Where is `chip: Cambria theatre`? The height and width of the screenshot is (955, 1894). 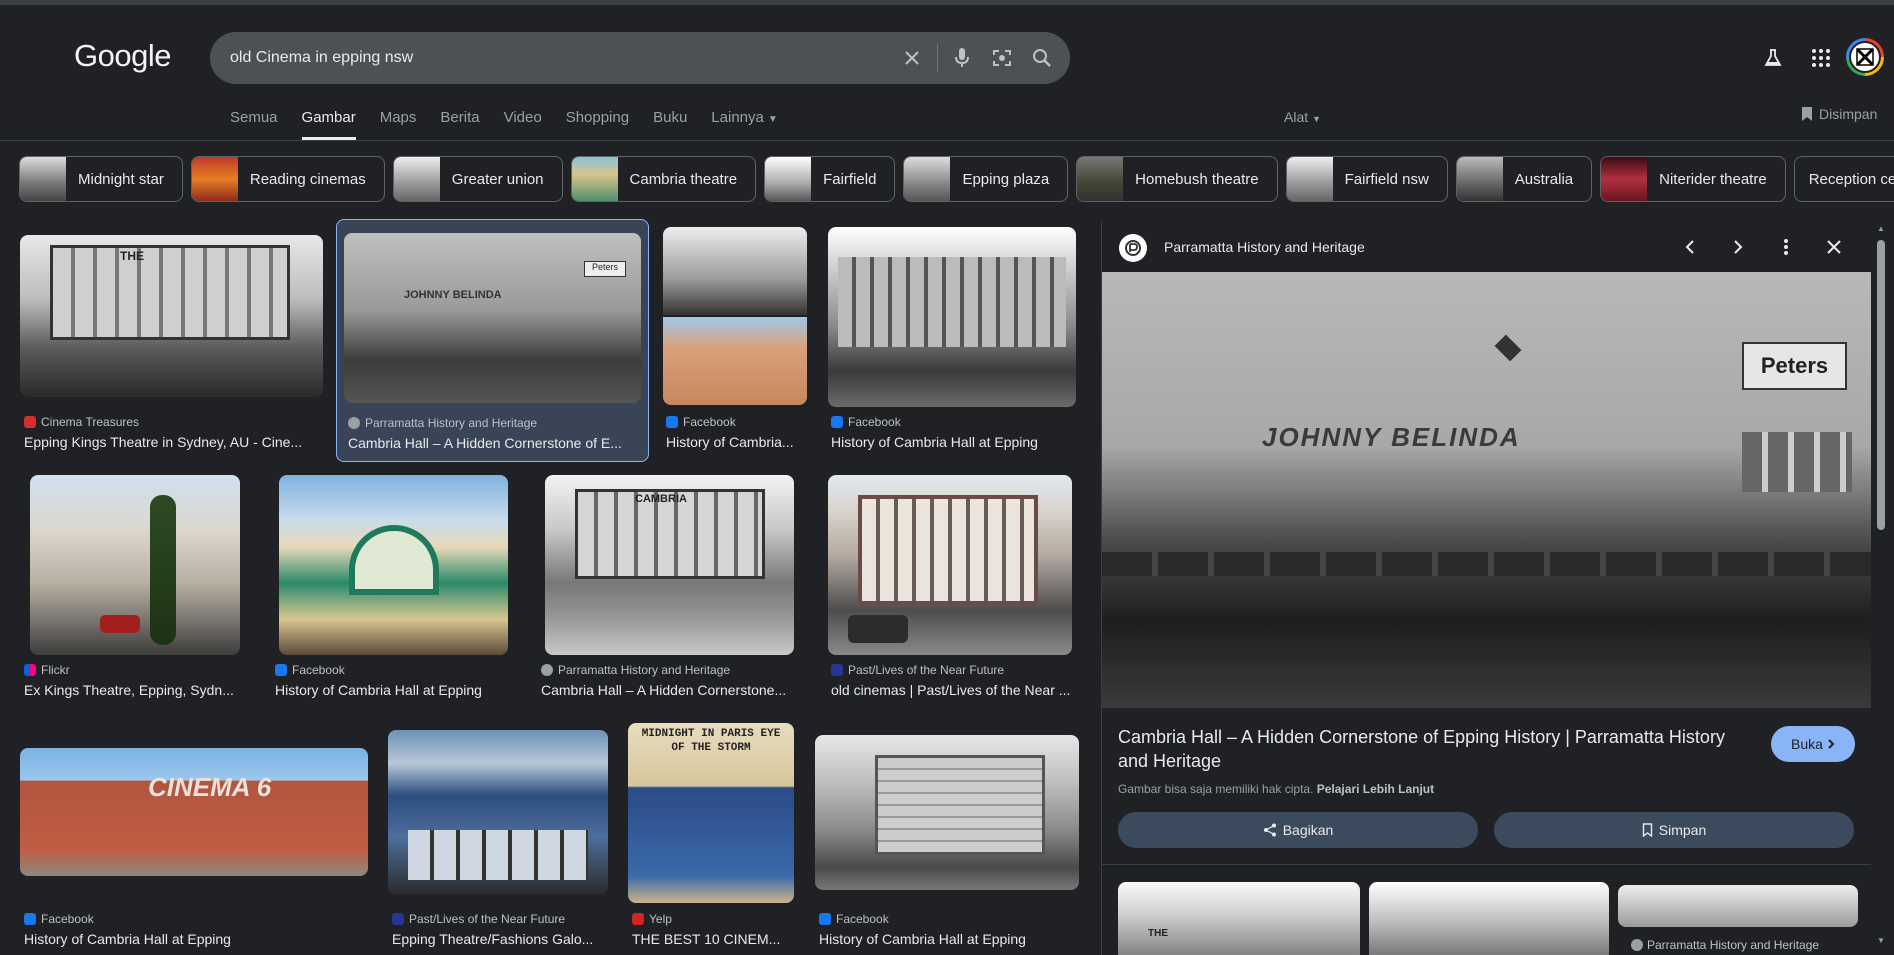
chip: Cambria theatre is located at coordinates (663, 179).